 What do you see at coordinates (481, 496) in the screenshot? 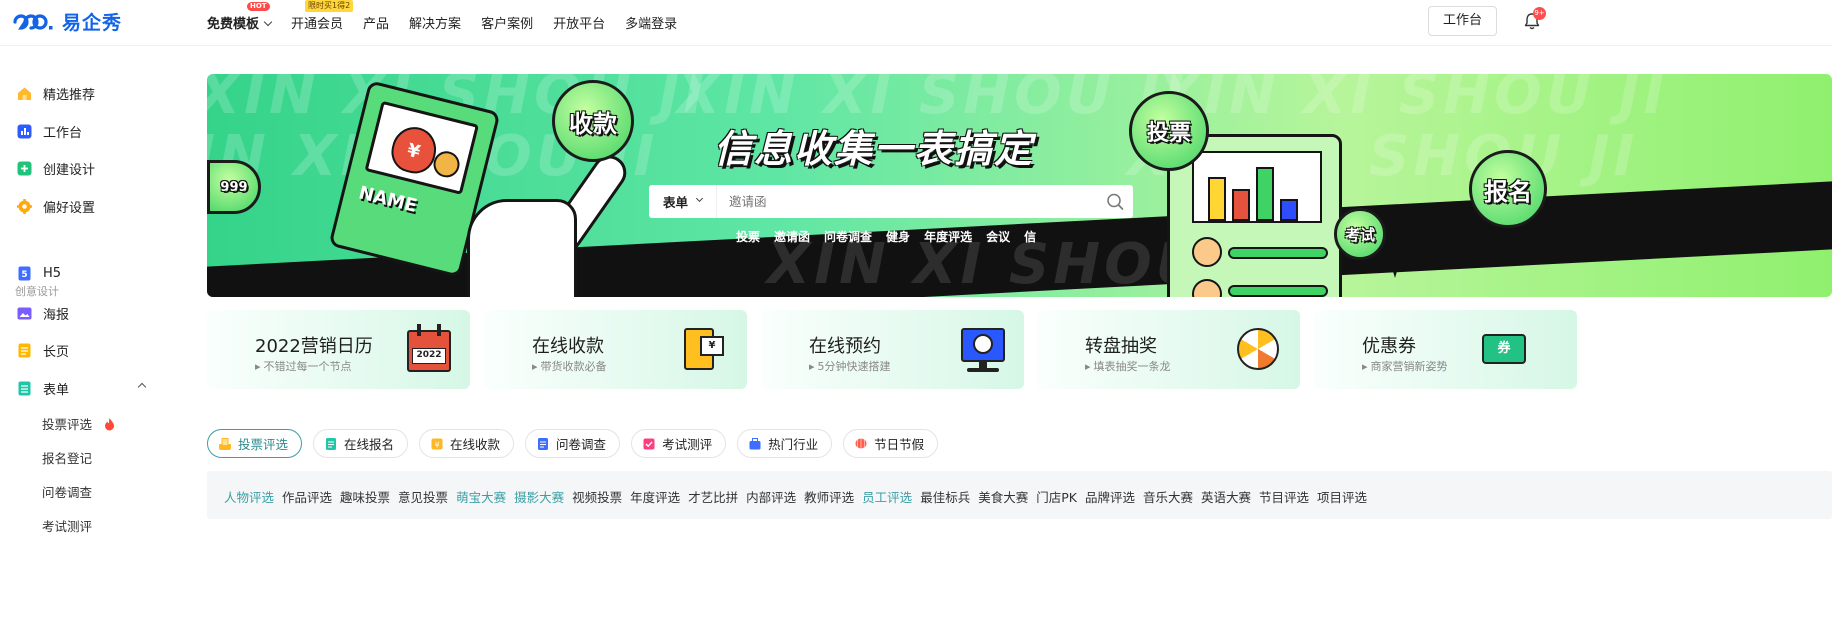
I see `sub-category: 萌宝大赛` at bounding box center [481, 496].